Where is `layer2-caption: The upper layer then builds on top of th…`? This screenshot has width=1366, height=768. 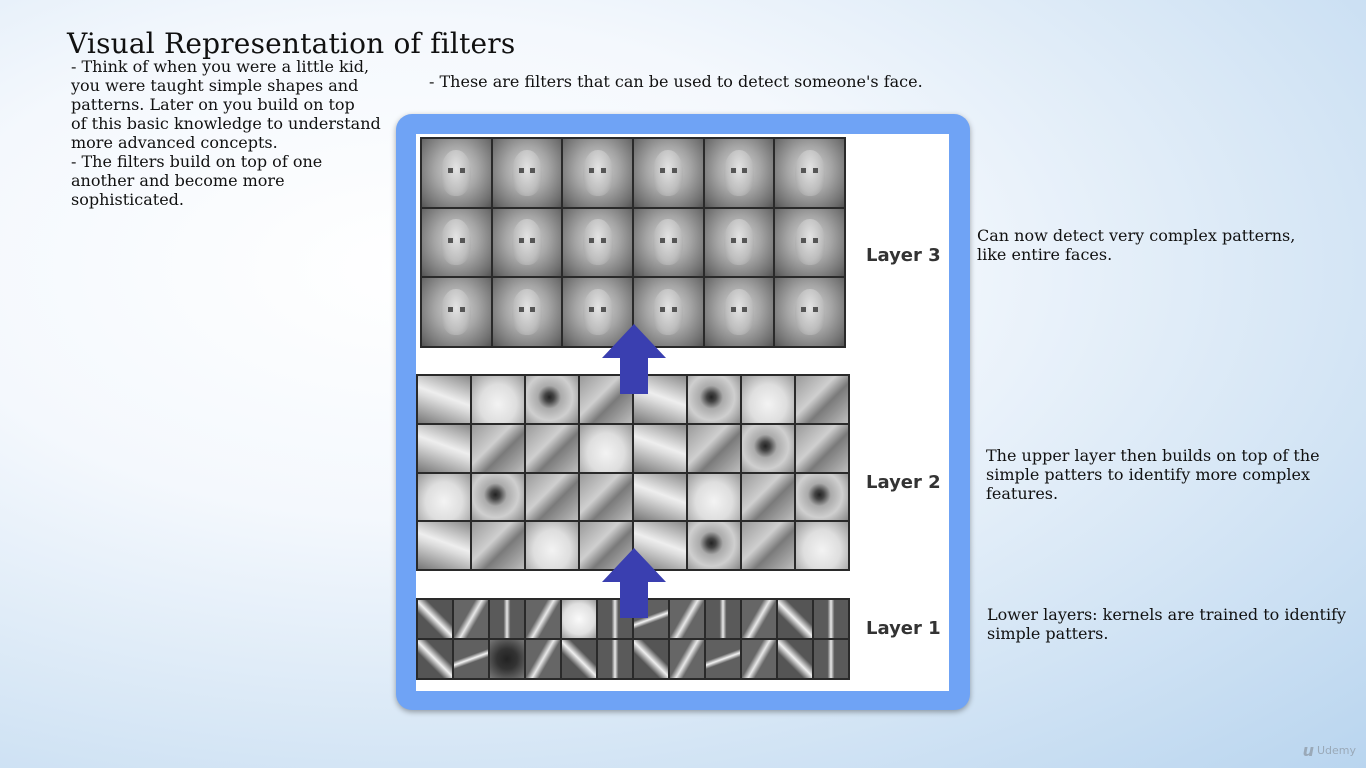 layer2-caption: The upper layer then builds on top of th… is located at coordinates (1153, 474).